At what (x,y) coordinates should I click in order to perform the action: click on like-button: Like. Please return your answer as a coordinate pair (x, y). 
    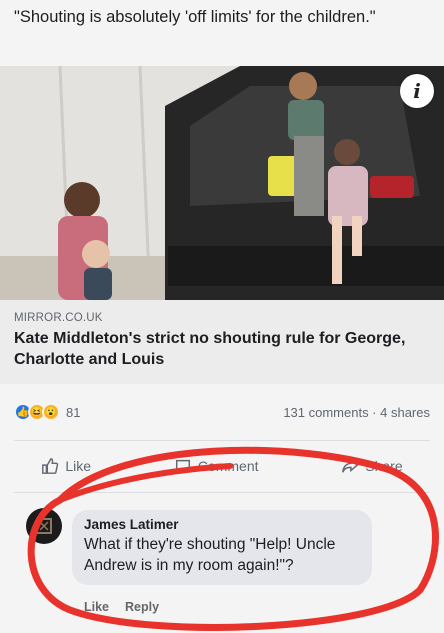
    Looking at the image, I should click on (66, 466).